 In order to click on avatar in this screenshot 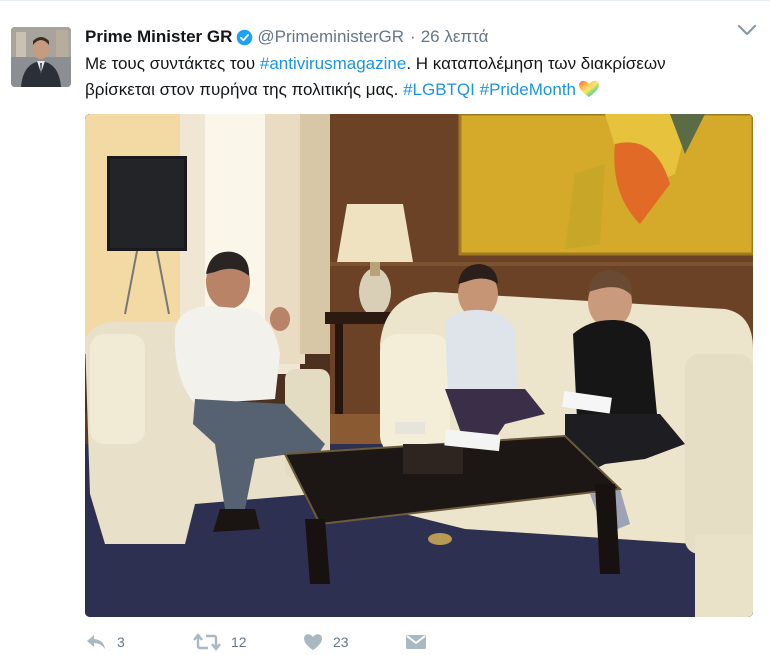, I will do `click(41, 57)`.